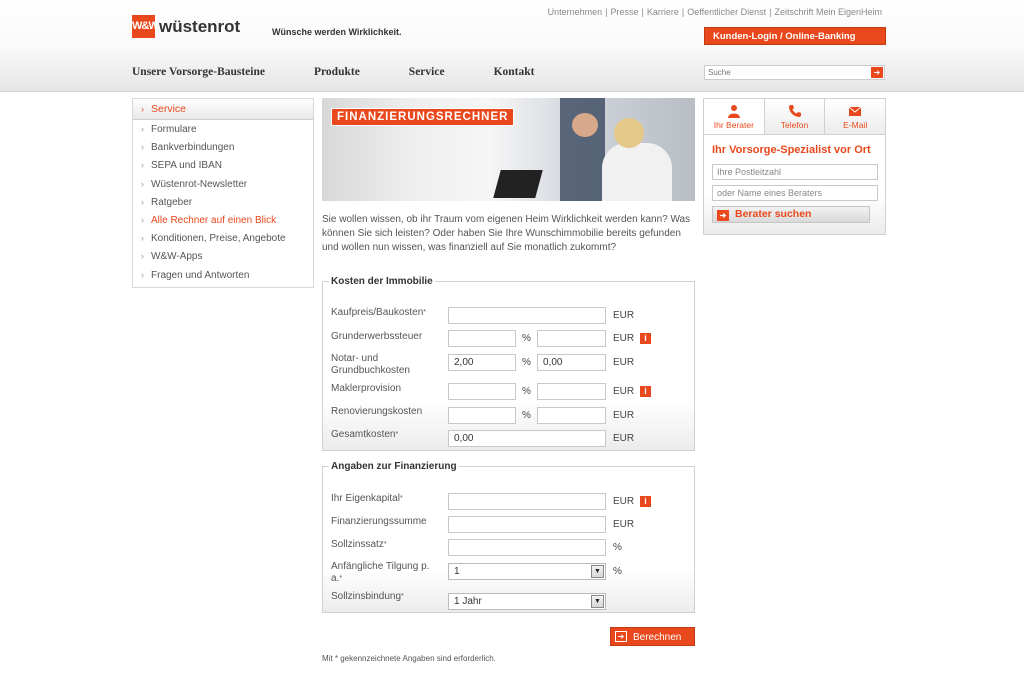 Image resolution: width=1024 pixels, height=681 pixels. What do you see at coordinates (526, 362) in the screenshot?
I see `notar-pct-unit: %` at bounding box center [526, 362].